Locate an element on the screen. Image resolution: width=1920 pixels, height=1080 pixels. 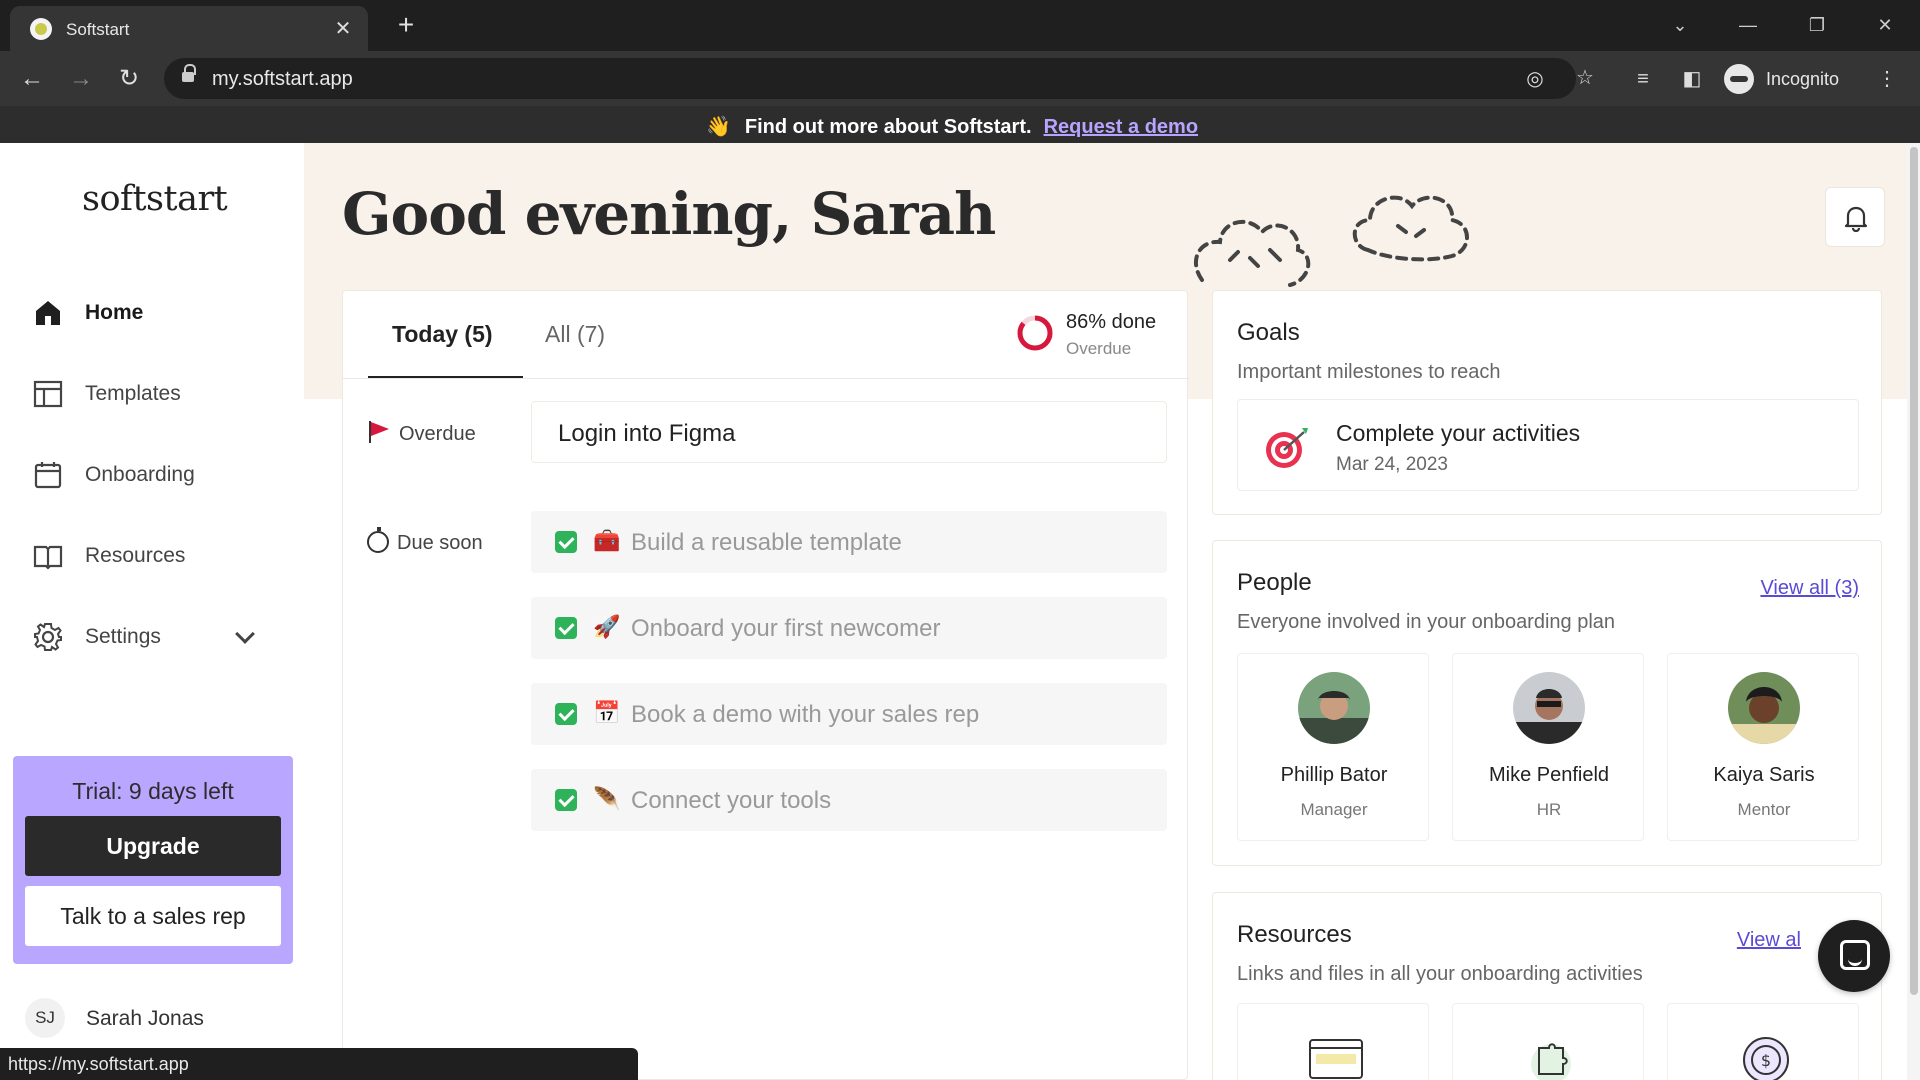
gear-icon is located at coordinates (48, 637).